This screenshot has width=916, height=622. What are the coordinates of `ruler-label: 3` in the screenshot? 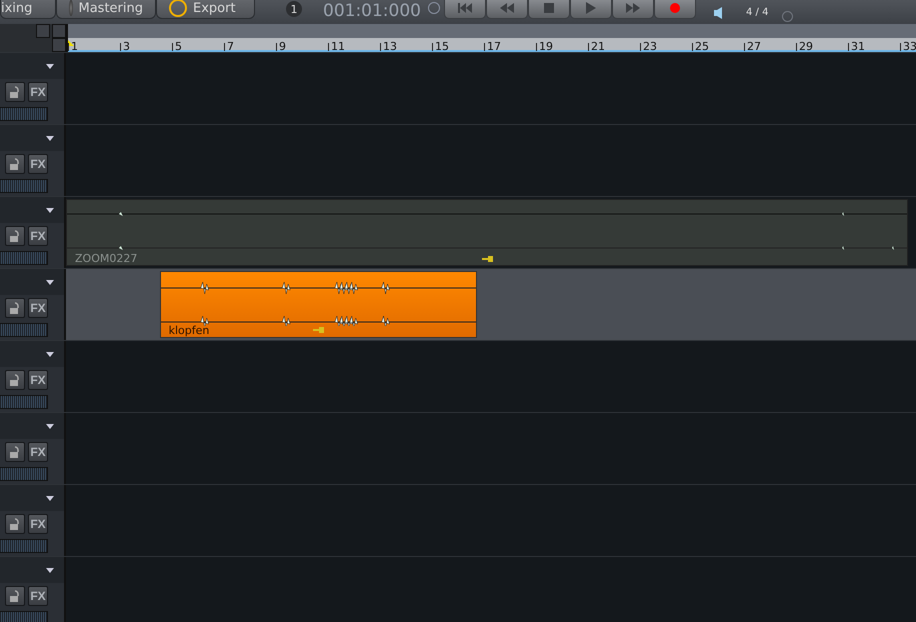 It's located at (125, 47).